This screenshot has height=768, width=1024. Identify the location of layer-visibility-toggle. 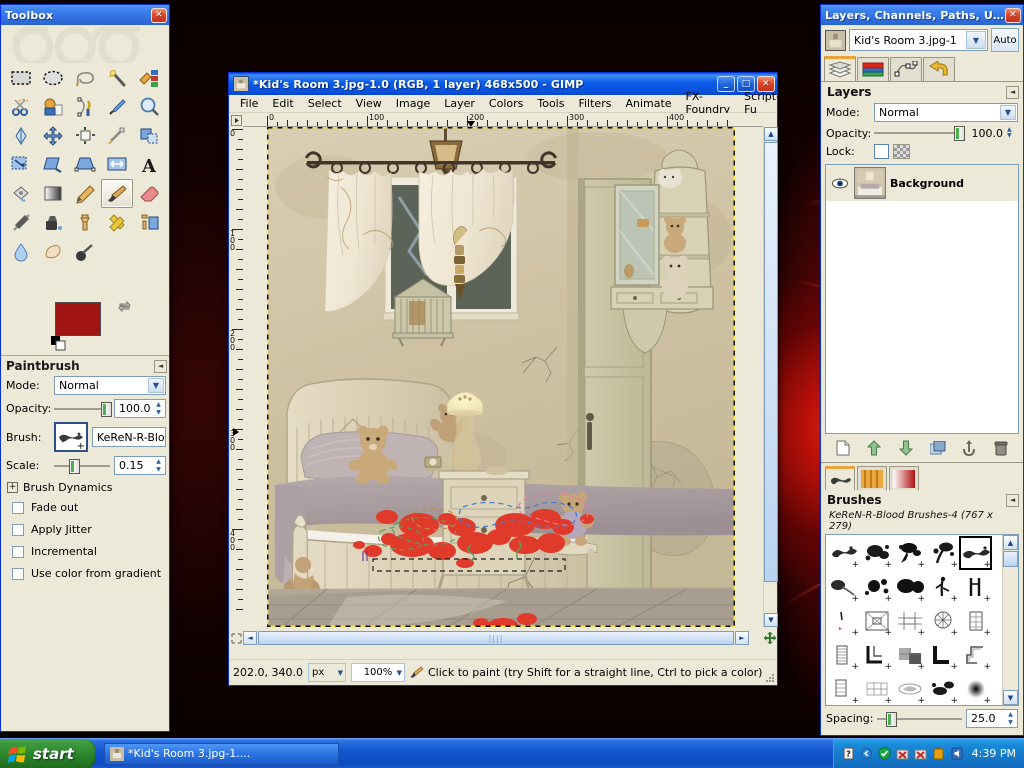
(840, 183).